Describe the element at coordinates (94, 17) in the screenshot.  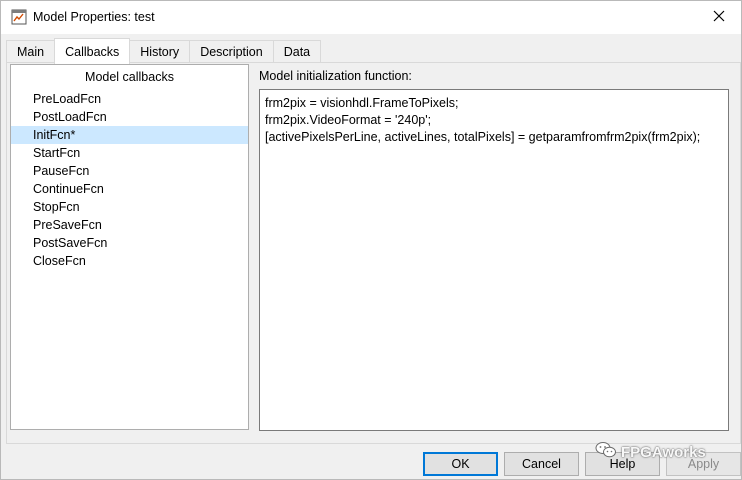
I see `window-title: Model Properties: test` at that location.